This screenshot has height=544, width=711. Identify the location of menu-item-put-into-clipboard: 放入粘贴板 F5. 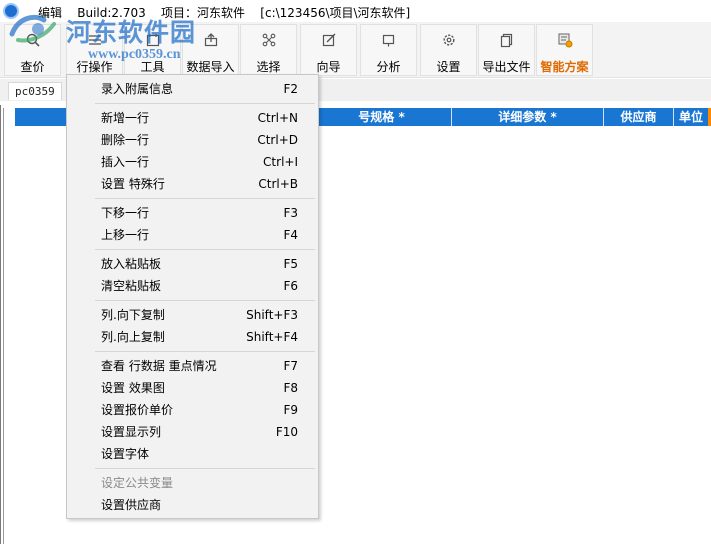
(192, 264).